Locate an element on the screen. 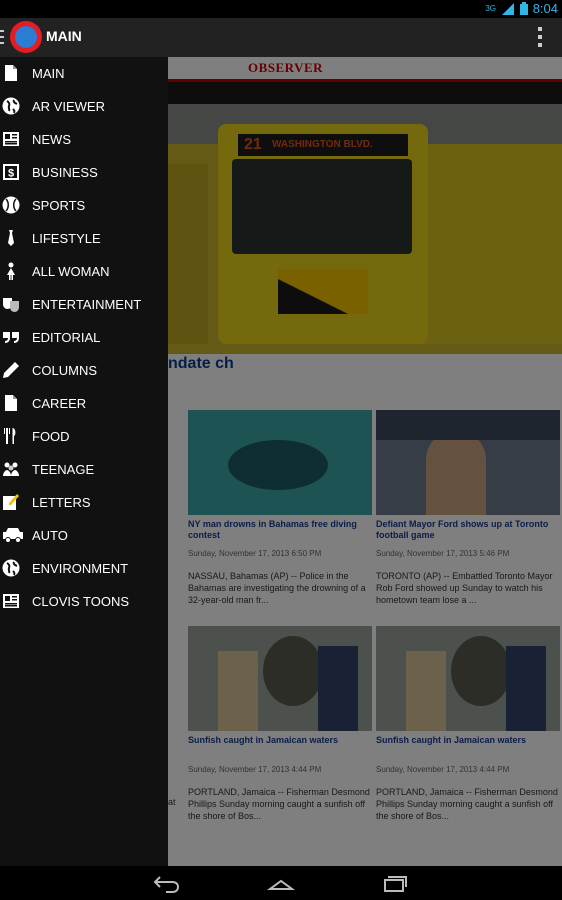  drawer-item-label: ENVIRONMENT is located at coordinates (80, 568).